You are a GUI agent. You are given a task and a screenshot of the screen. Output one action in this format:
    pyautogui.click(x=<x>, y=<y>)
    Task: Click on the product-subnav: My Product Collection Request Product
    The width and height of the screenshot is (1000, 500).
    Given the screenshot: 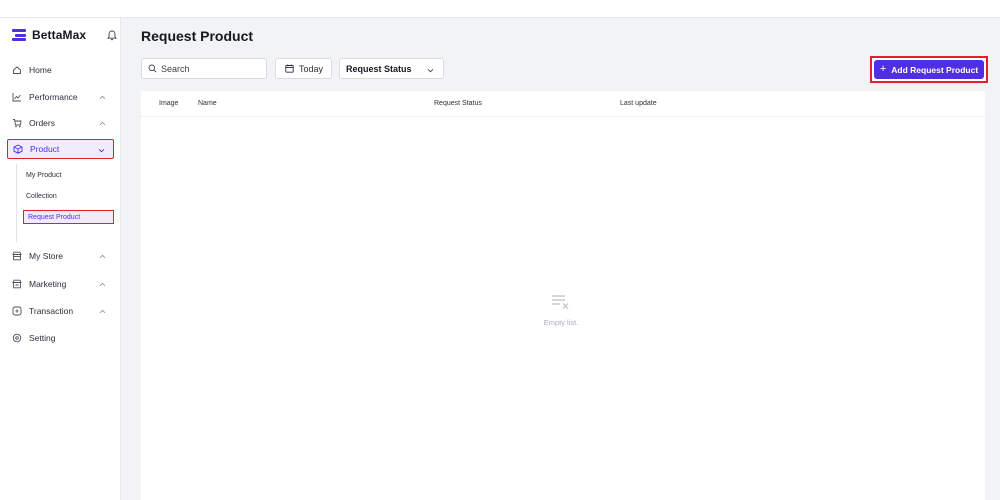 What is the action you would take?
    pyautogui.click(x=65, y=203)
    